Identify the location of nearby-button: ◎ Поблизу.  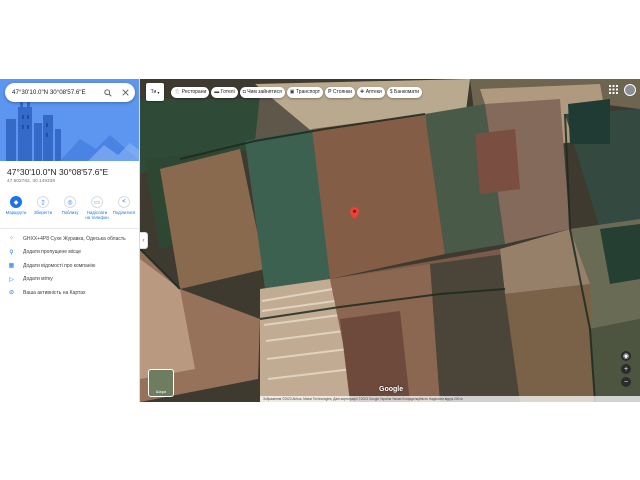
(70, 208).